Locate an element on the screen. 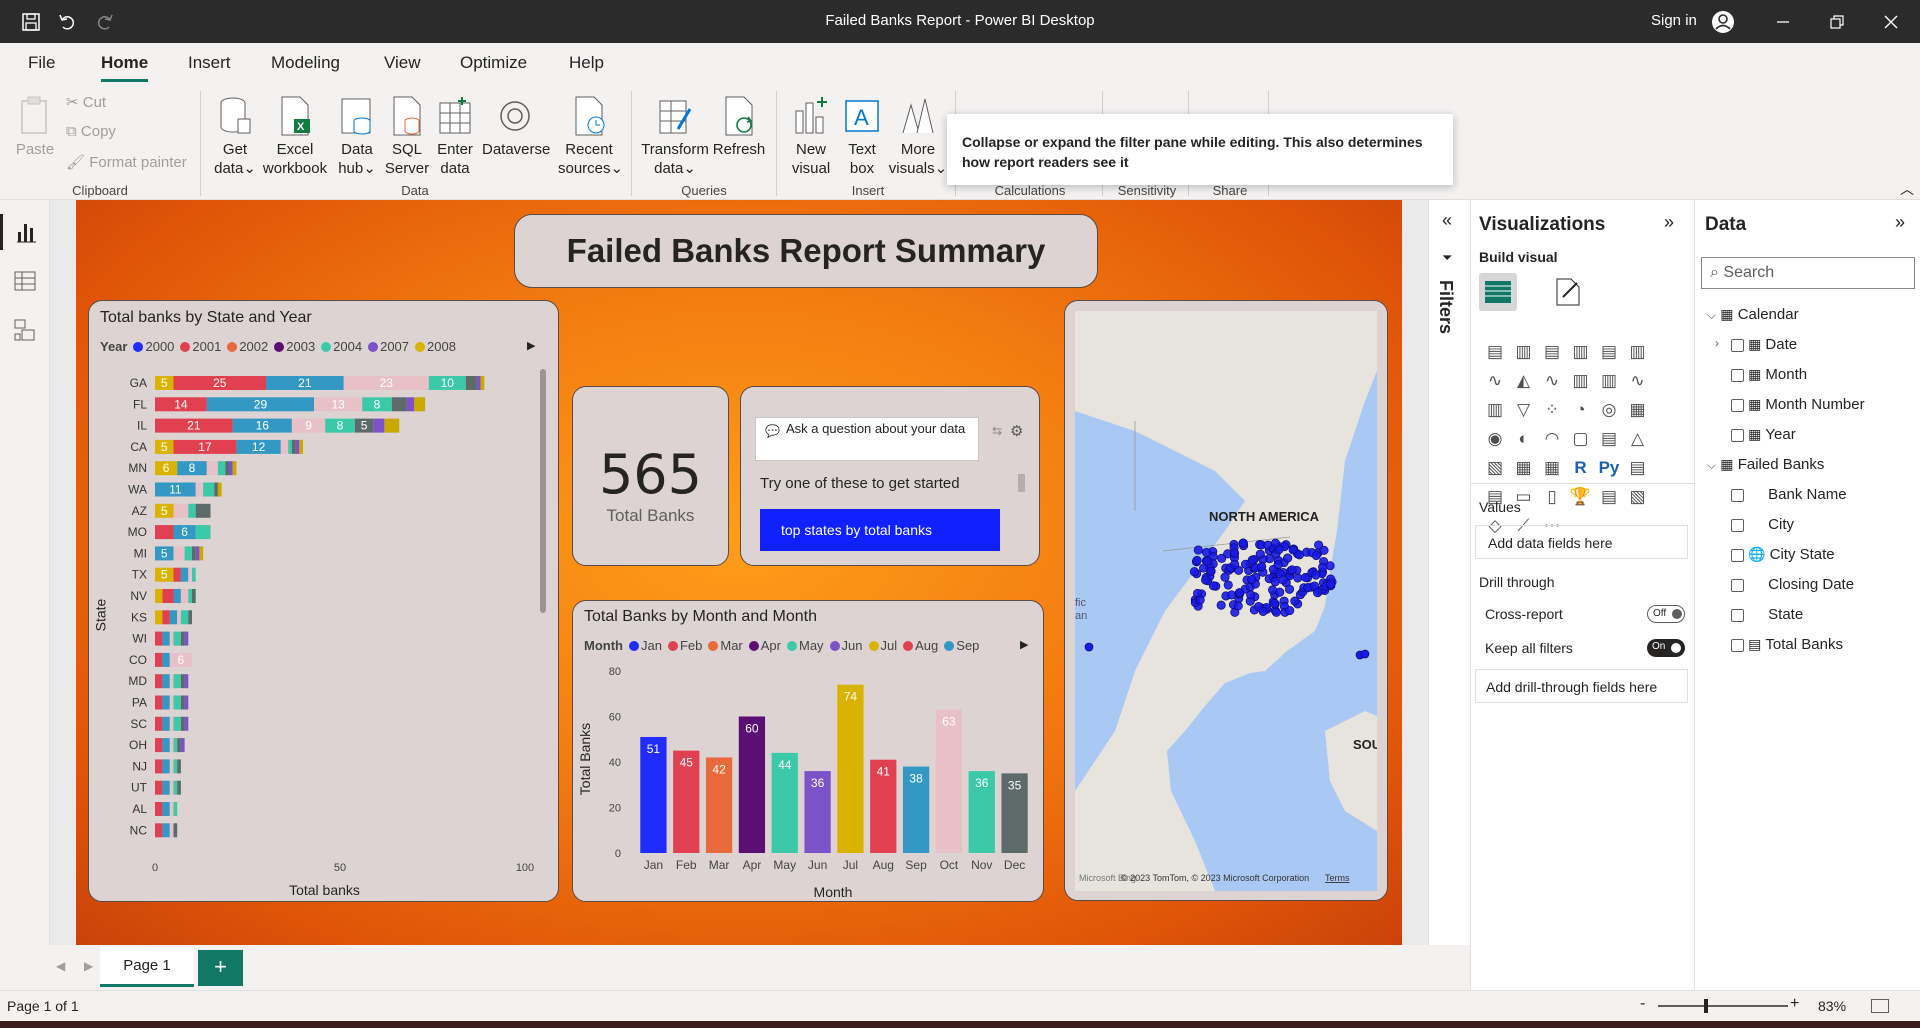 Image resolution: width=1920 pixels, height=1028 pixels. add-data-fields-well: Add data fields here is located at coordinates (1581, 542).